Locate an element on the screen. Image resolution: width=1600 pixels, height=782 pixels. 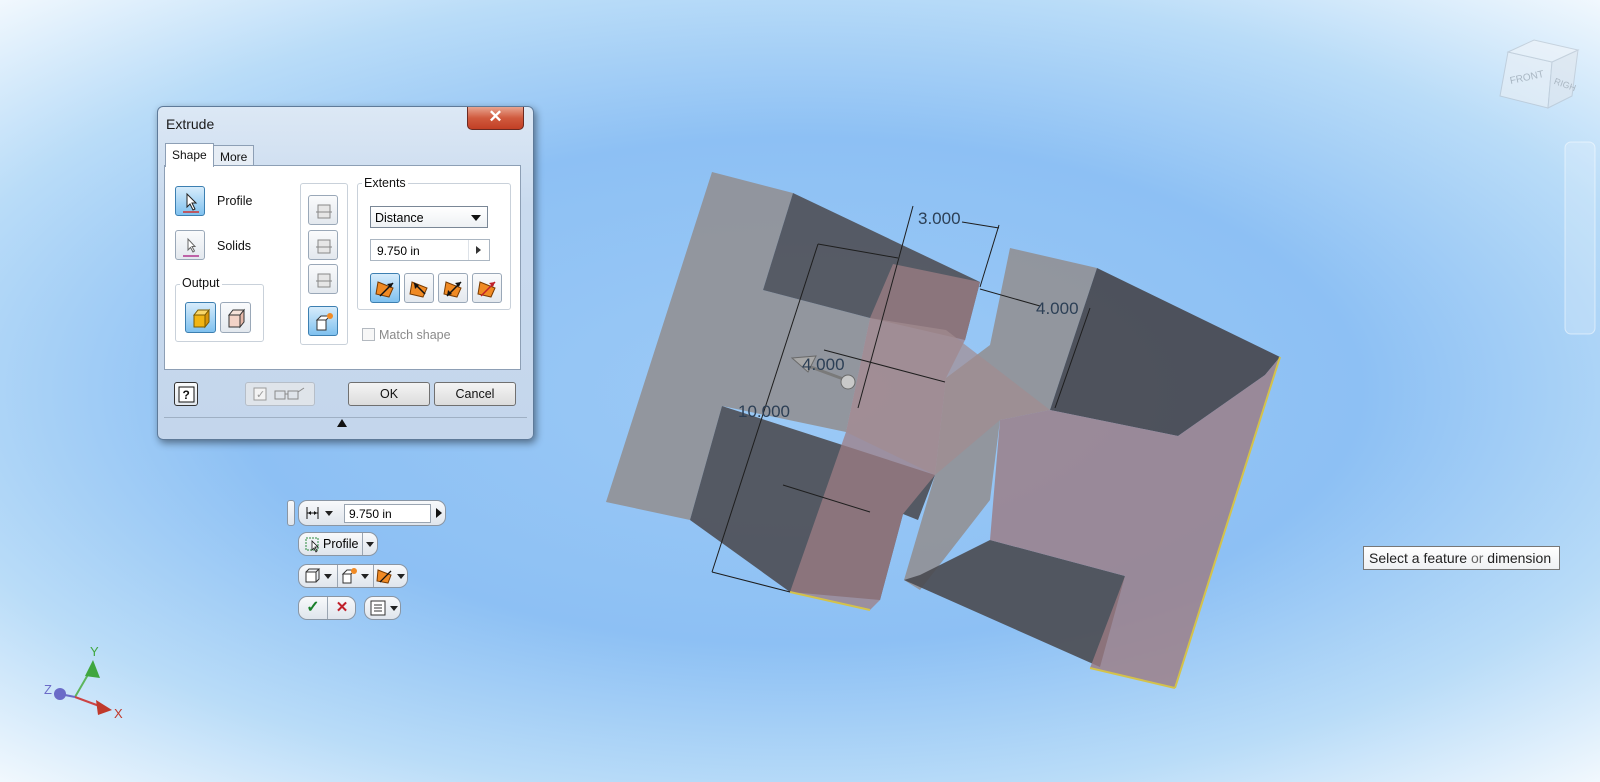
profile-toolbar-button: Profile is located at coordinates (338, 544).